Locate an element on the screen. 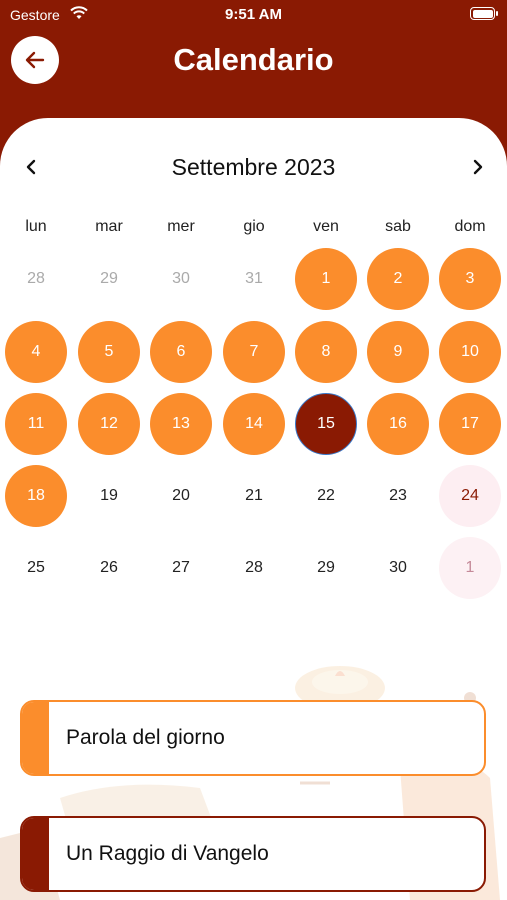 The width and height of the screenshot is (507, 900). weekday-header: lun mar mer gio ven sab dom is located at coordinates (253, 228).